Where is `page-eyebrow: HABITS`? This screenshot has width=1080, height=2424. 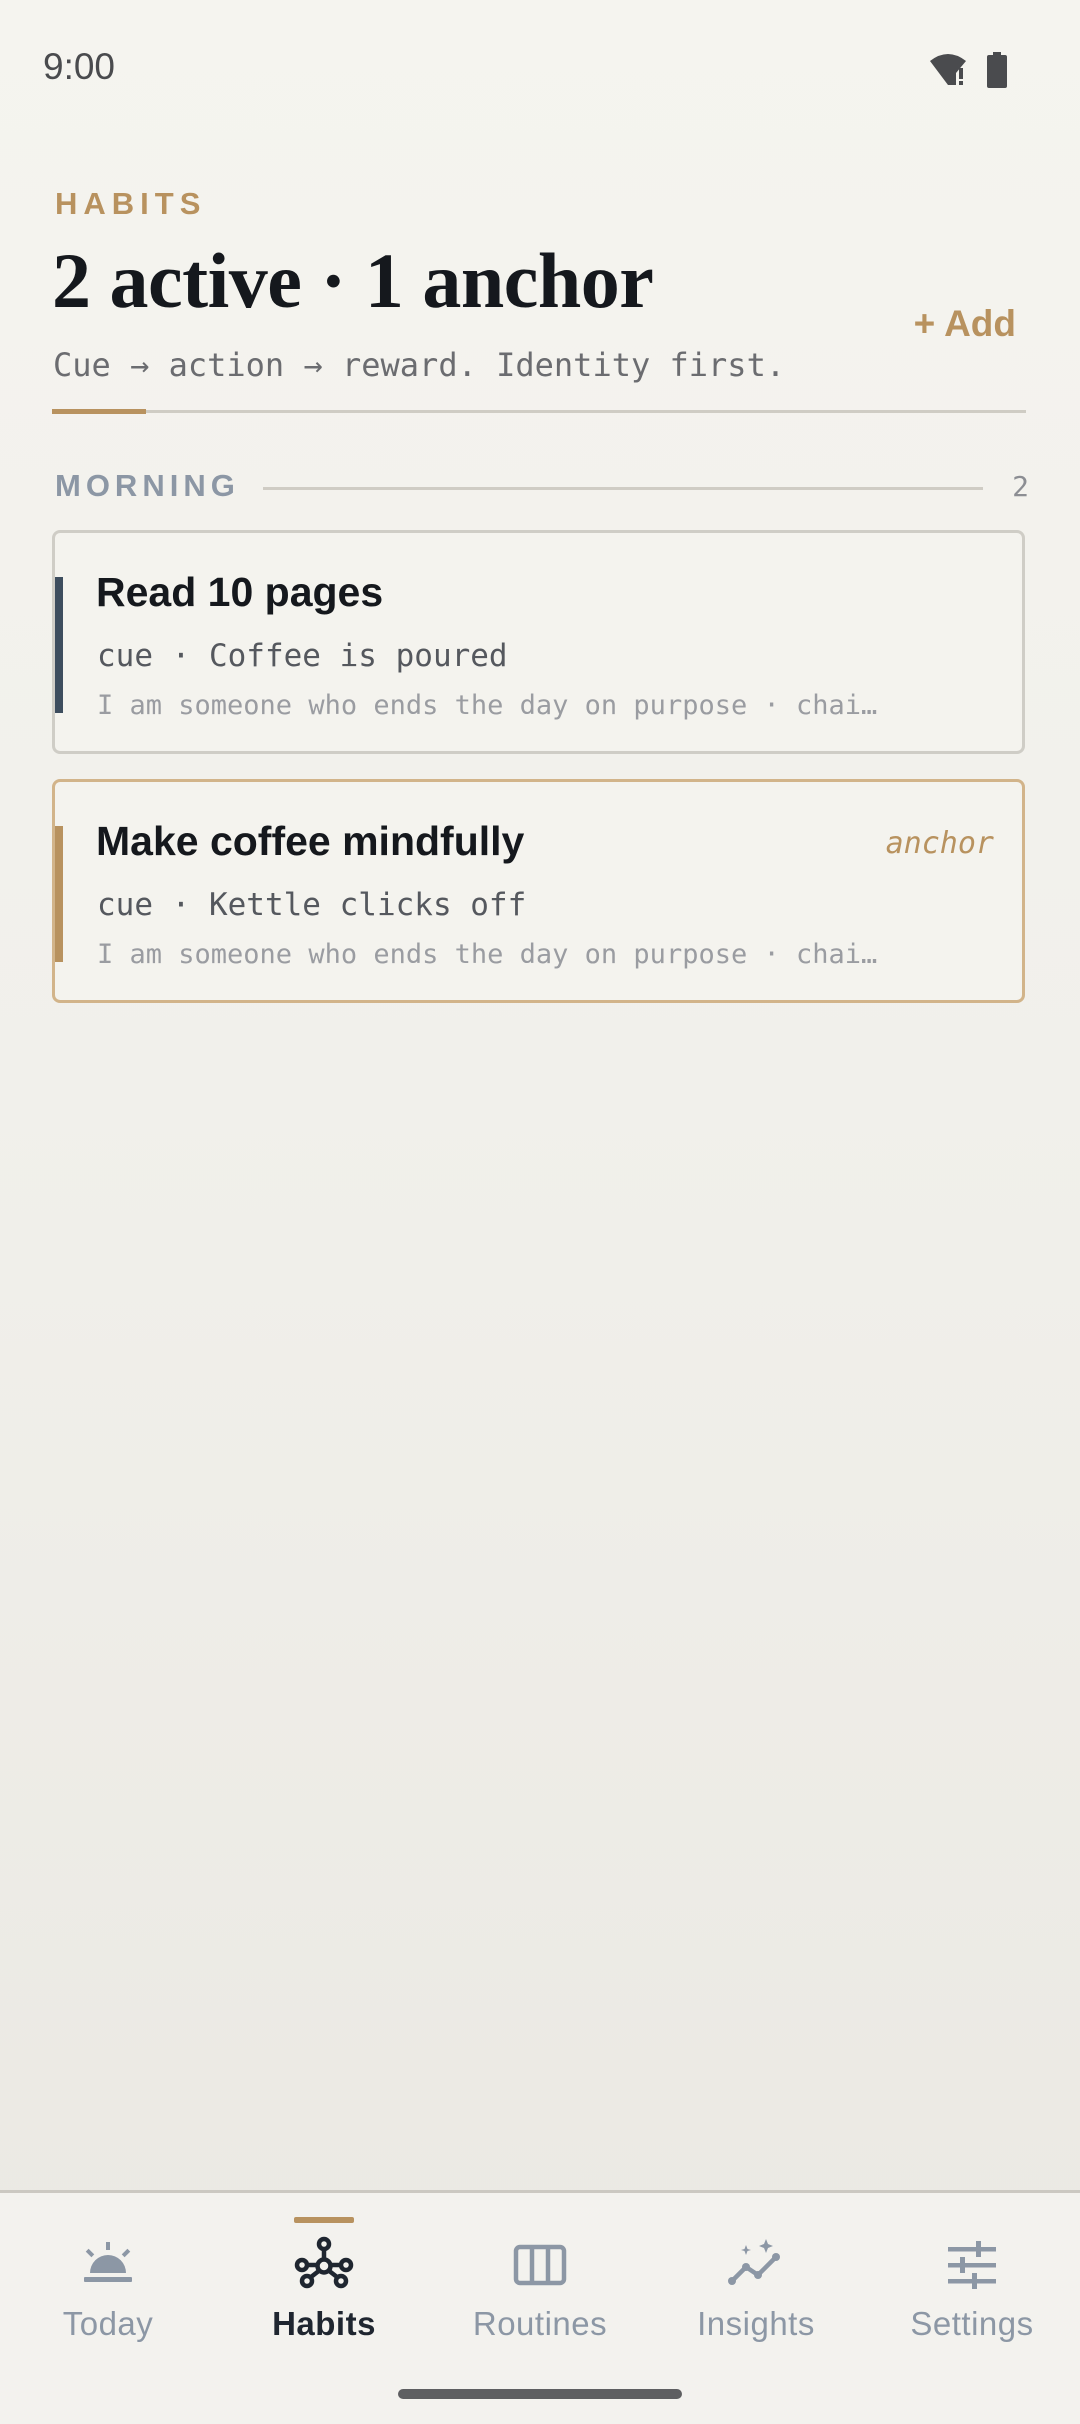 page-eyebrow: HABITS is located at coordinates (131, 203).